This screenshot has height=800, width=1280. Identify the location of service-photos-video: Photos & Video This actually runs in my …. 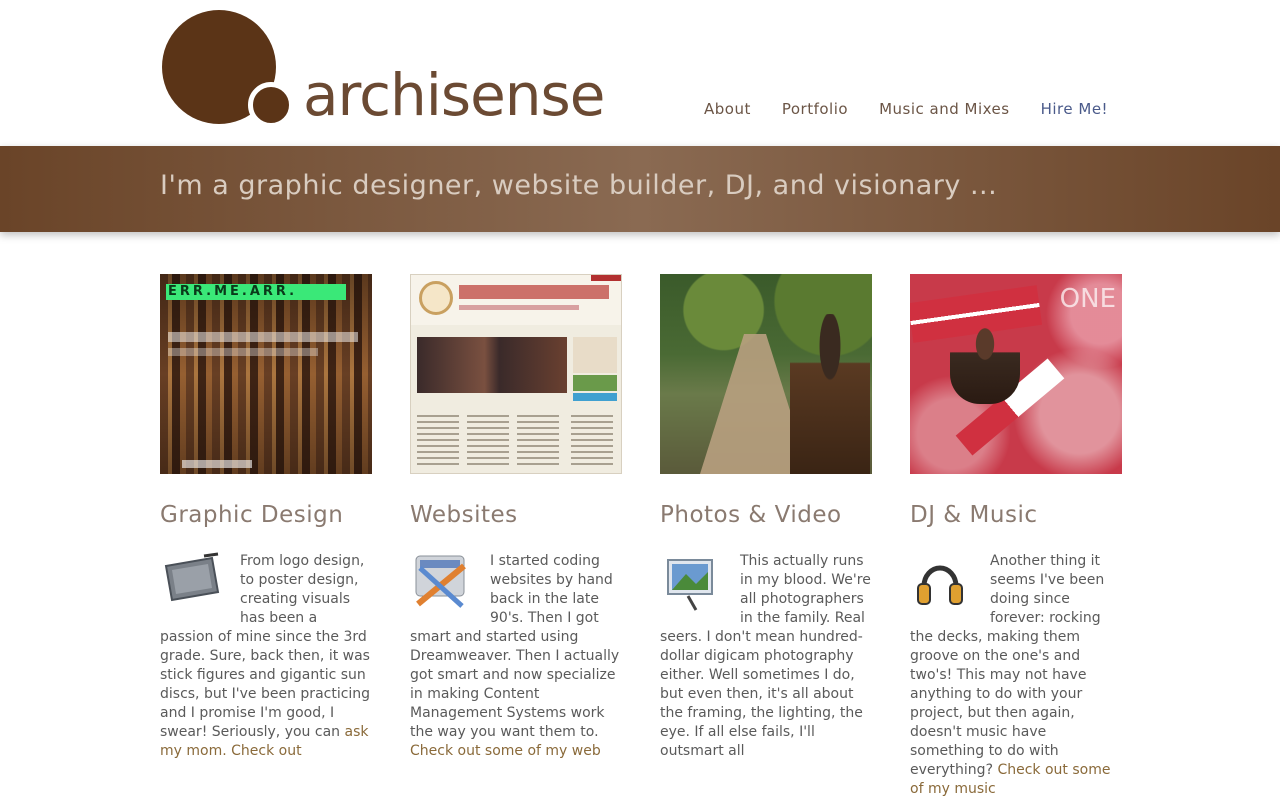
(766, 517).